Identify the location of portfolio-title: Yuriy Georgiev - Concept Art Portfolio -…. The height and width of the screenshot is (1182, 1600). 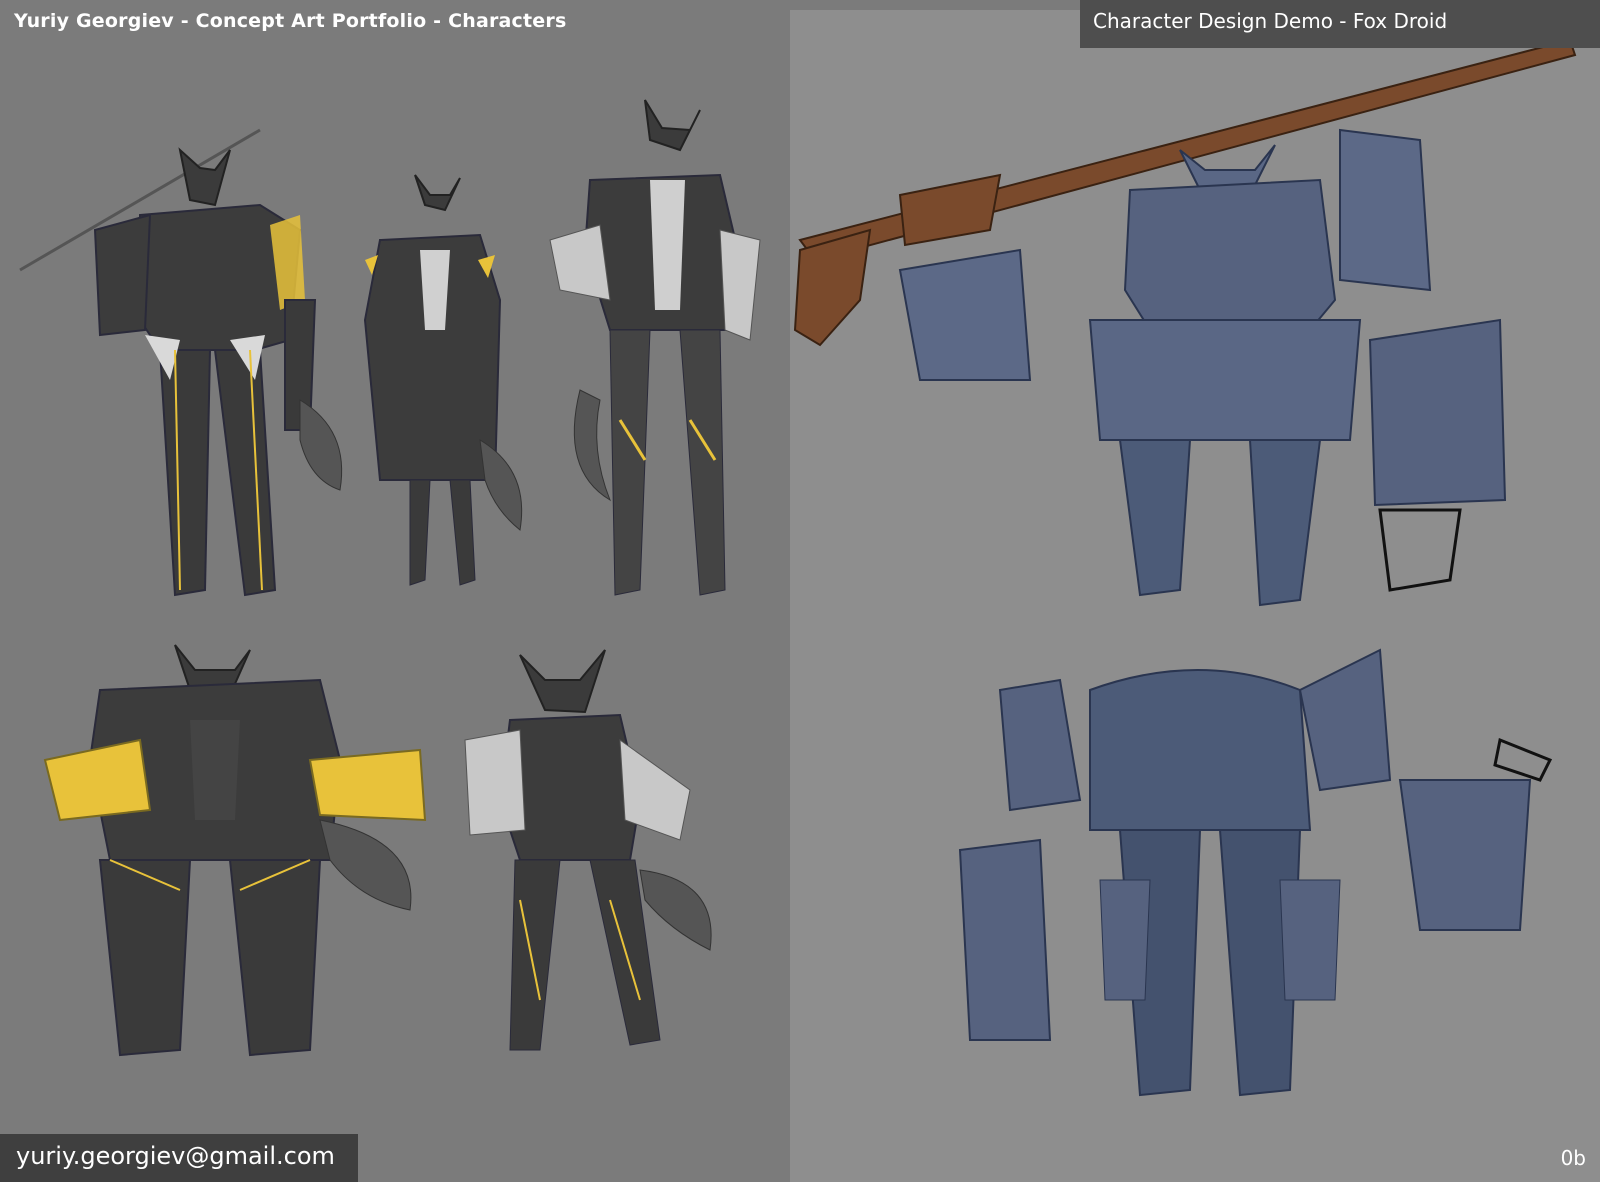
(290, 21).